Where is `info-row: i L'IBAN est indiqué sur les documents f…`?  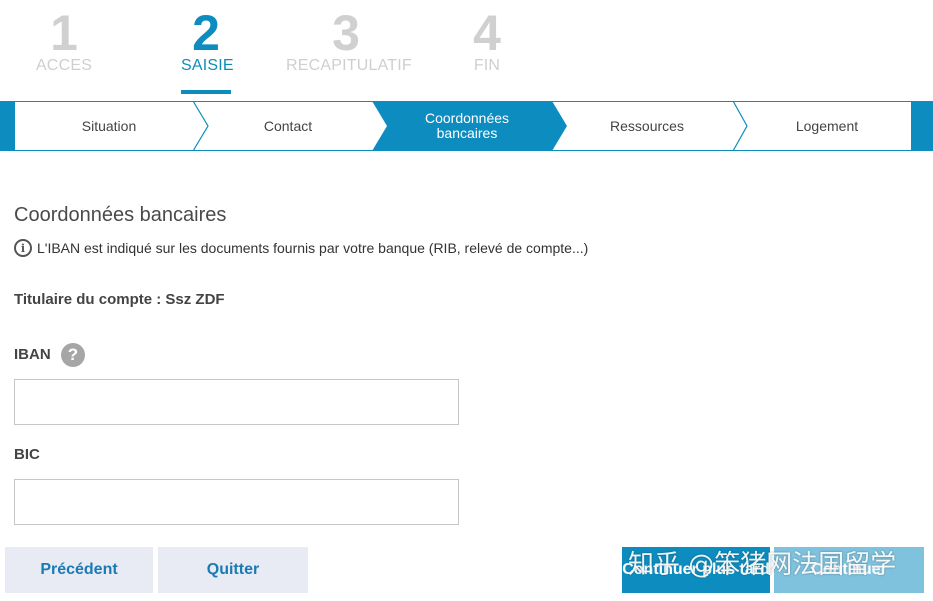 info-row: i L'IBAN est indiqué sur les documents f… is located at coordinates (301, 248).